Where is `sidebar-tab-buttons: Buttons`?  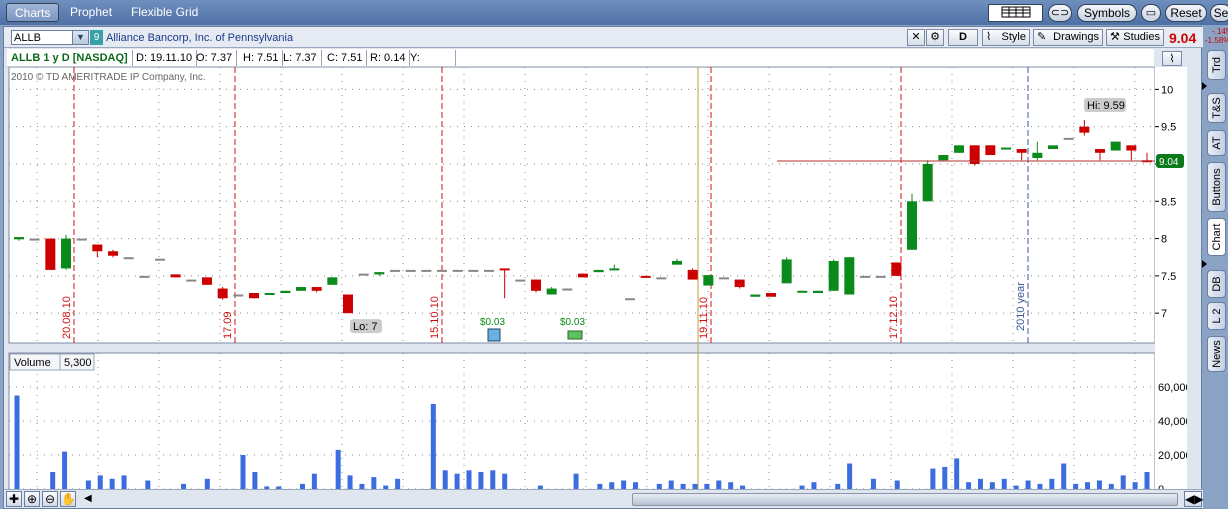
sidebar-tab-buttons: Buttons is located at coordinates (1216, 187).